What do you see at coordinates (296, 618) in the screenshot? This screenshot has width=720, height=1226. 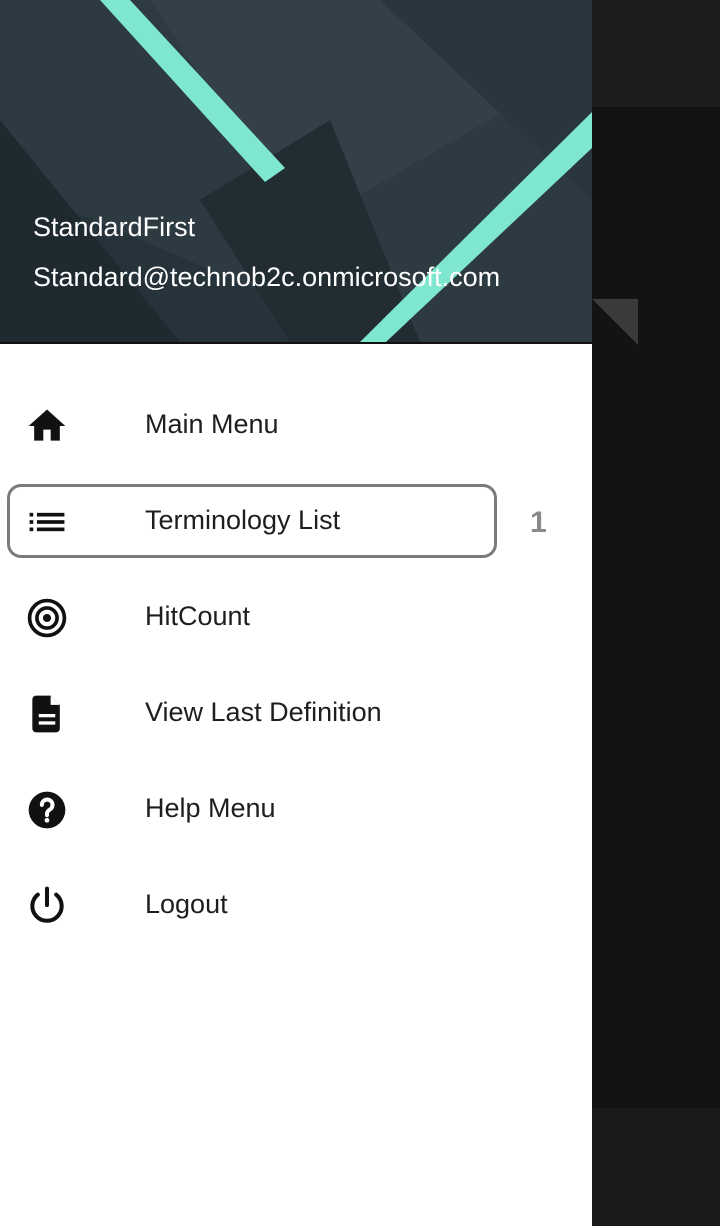 I see `menu-item-hitcount: HitCount` at bounding box center [296, 618].